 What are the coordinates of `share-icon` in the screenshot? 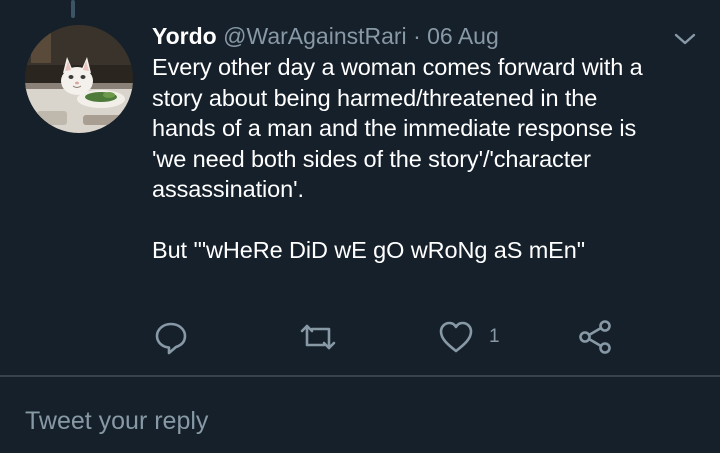 It's located at (595, 337).